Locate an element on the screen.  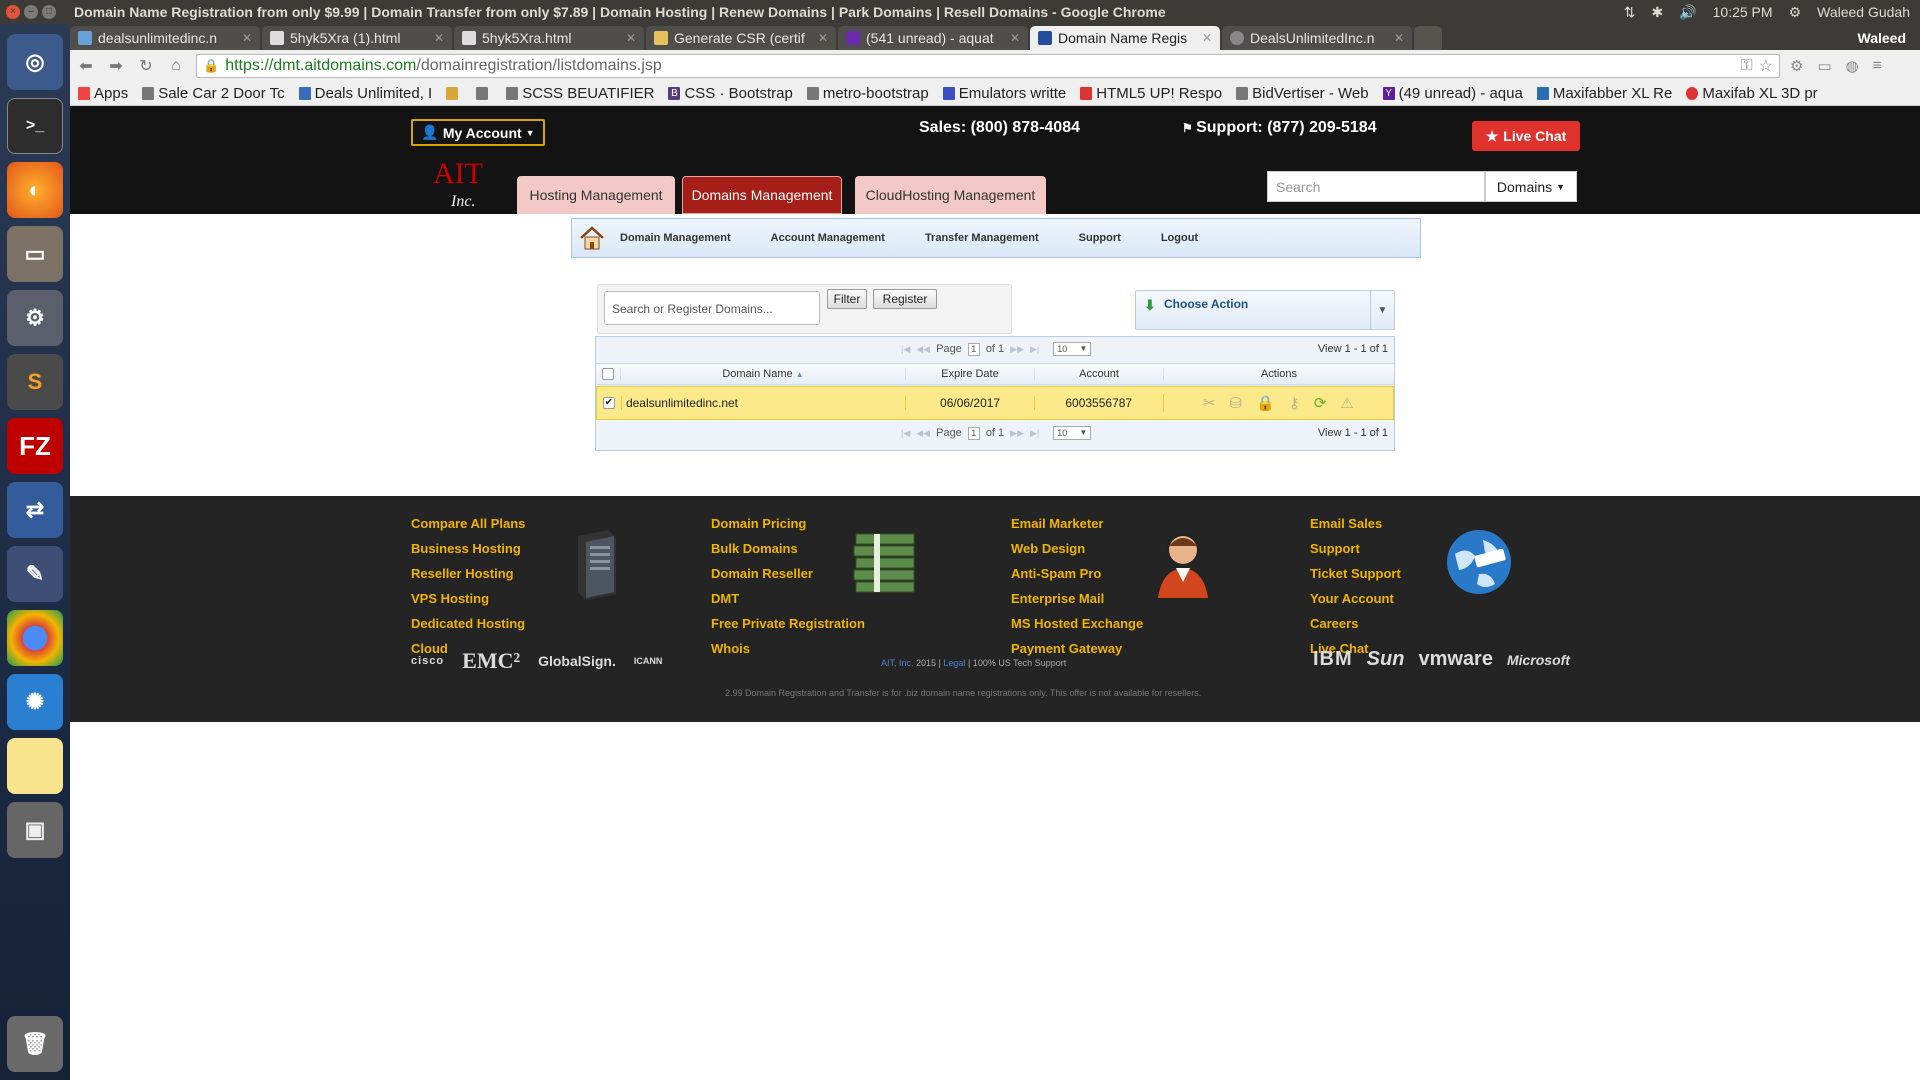
app-splash-icon: ✺ is located at coordinates (35, 702).